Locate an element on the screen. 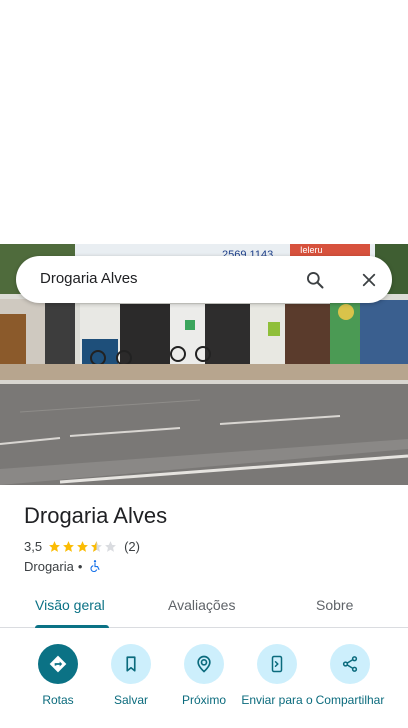 The width and height of the screenshot is (408, 728). rating-row: 3,5 (2) is located at coordinates (82, 546).